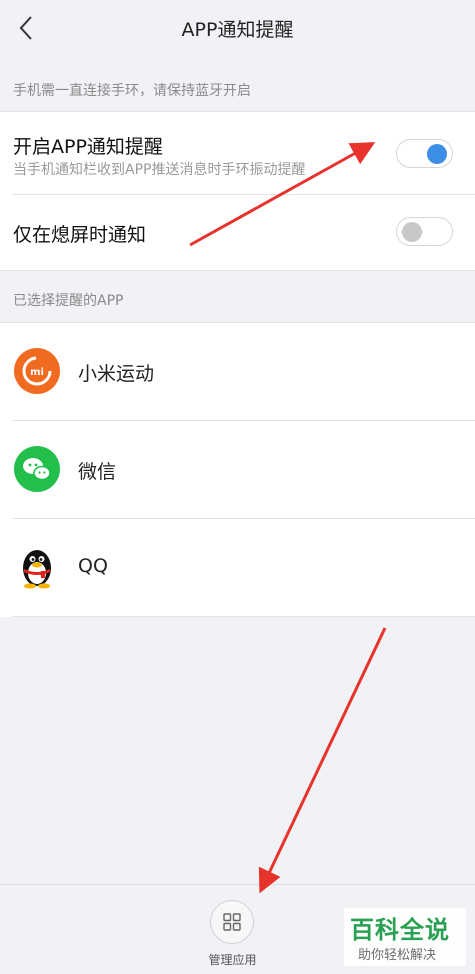 This screenshot has width=475, height=974. What do you see at coordinates (424, 231) in the screenshot?
I see `screen-off-toggle` at bounding box center [424, 231].